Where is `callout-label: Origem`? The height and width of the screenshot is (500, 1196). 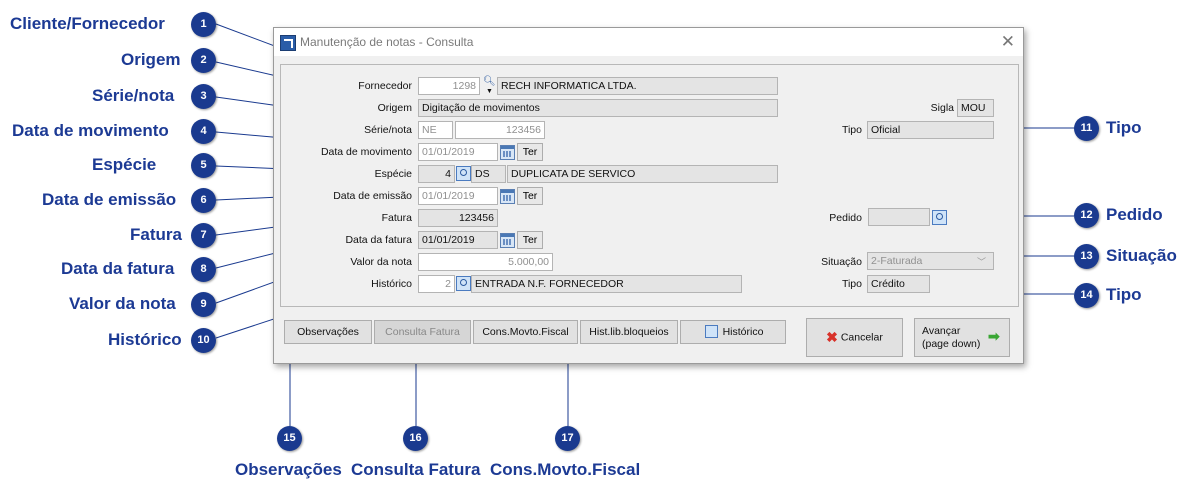 callout-label: Origem is located at coordinates (151, 59).